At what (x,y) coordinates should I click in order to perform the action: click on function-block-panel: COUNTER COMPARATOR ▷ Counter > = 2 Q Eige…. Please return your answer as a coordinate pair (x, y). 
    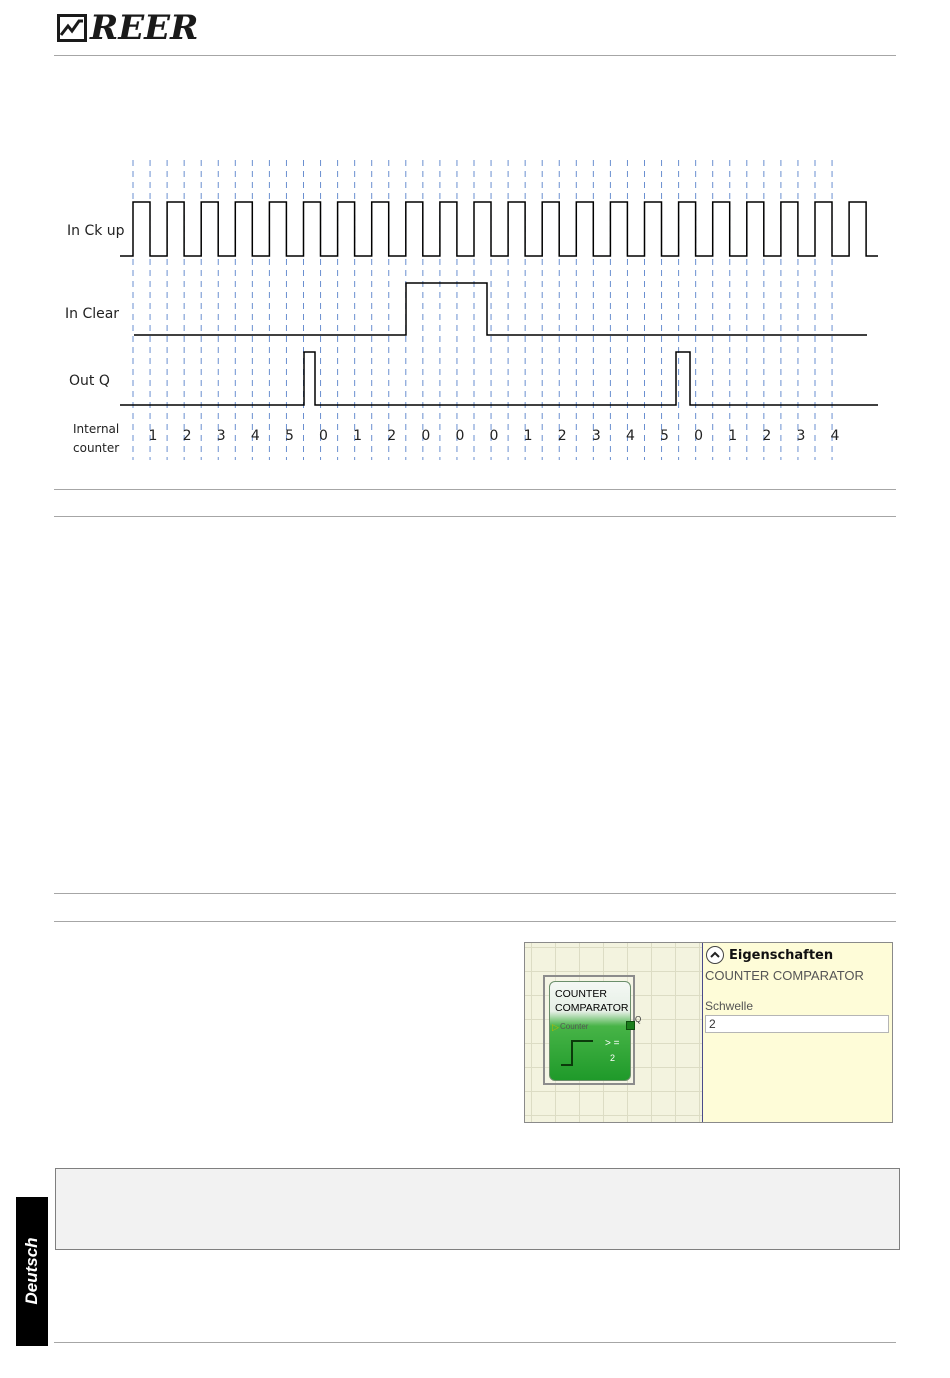
    Looking at the image, I should click on (708, 1032).